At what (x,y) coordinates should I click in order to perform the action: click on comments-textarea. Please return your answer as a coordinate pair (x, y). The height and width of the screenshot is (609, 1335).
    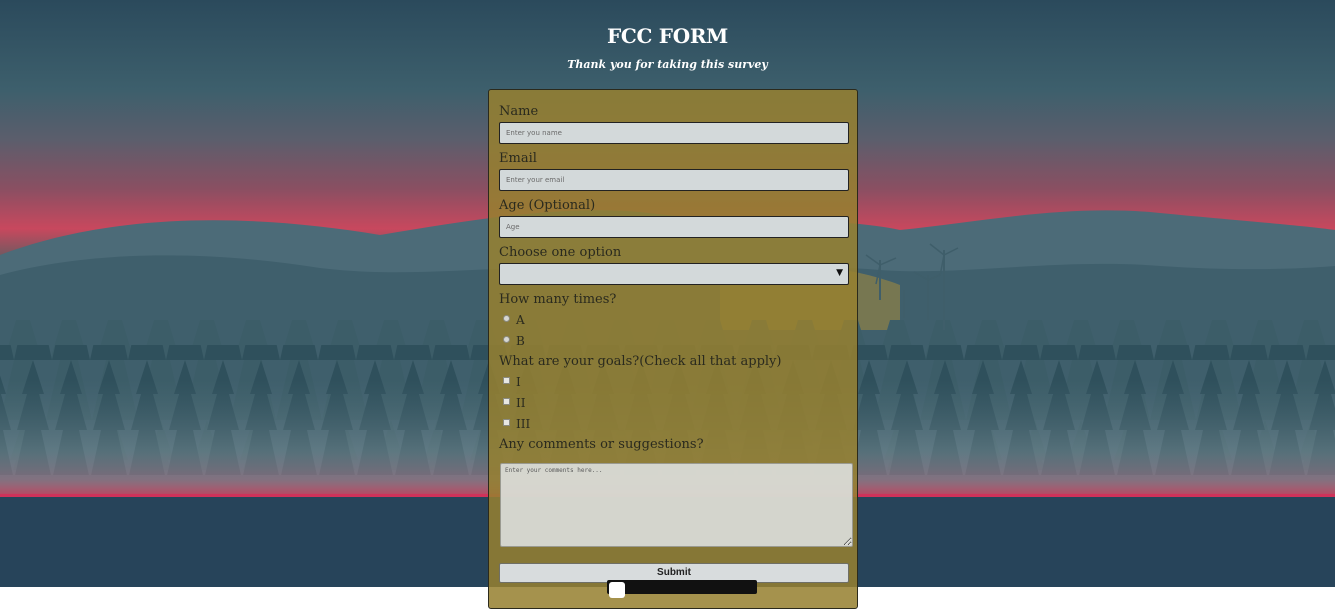
    Looking at the image, I should click on (676, 505).